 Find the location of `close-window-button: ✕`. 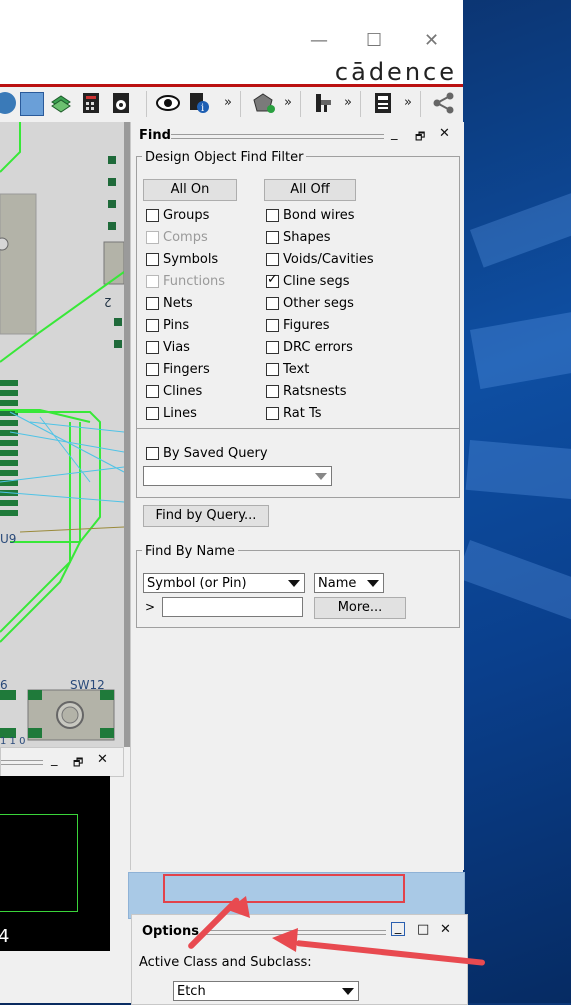

close-window-button: ✕ is located at coordinates (431, 40).